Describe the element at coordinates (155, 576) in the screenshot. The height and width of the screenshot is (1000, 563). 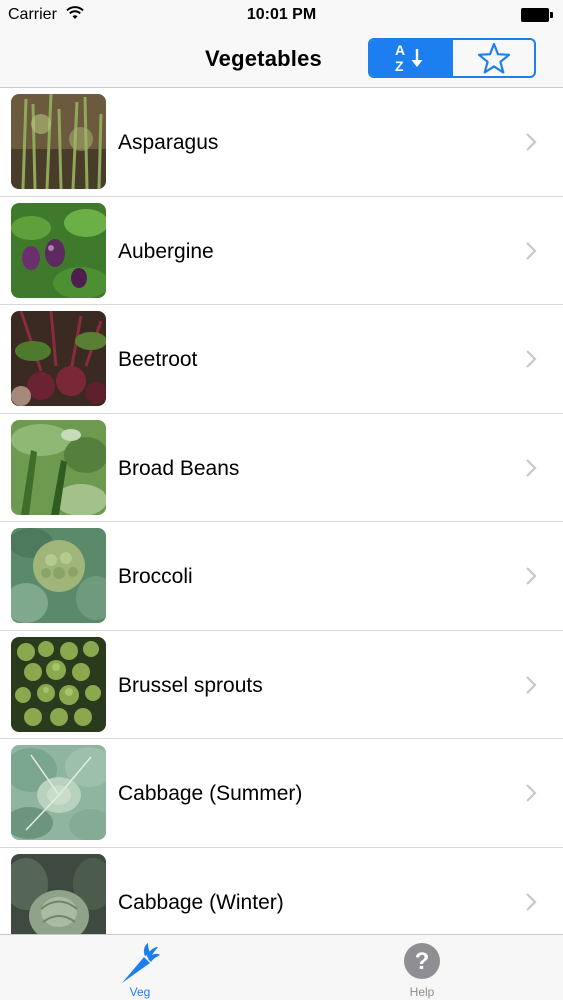
I see `list-item-label: Broccoli` at that location.